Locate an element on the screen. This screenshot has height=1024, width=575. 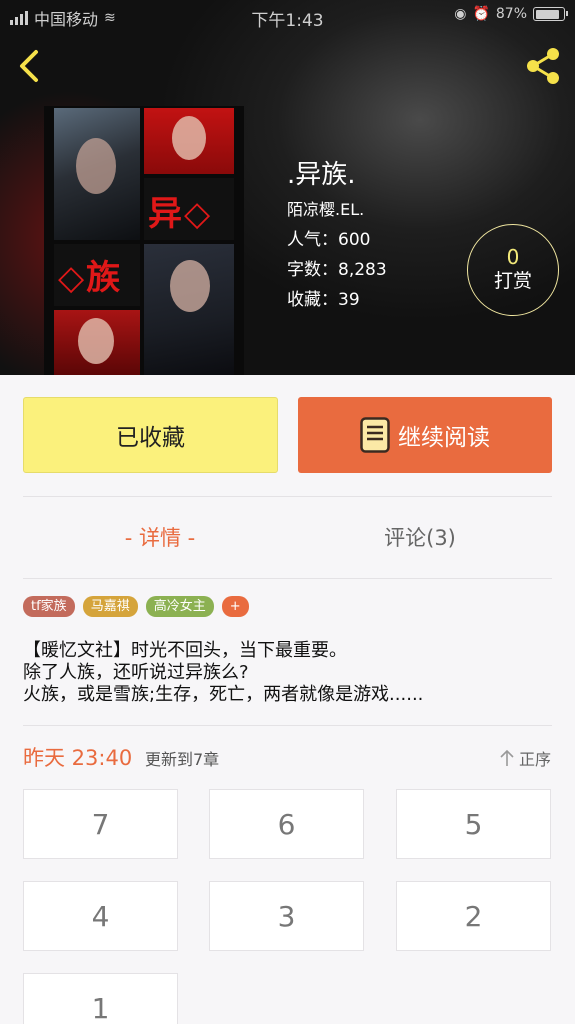
battery-percent: 87% is located at coordinates (511, 14).